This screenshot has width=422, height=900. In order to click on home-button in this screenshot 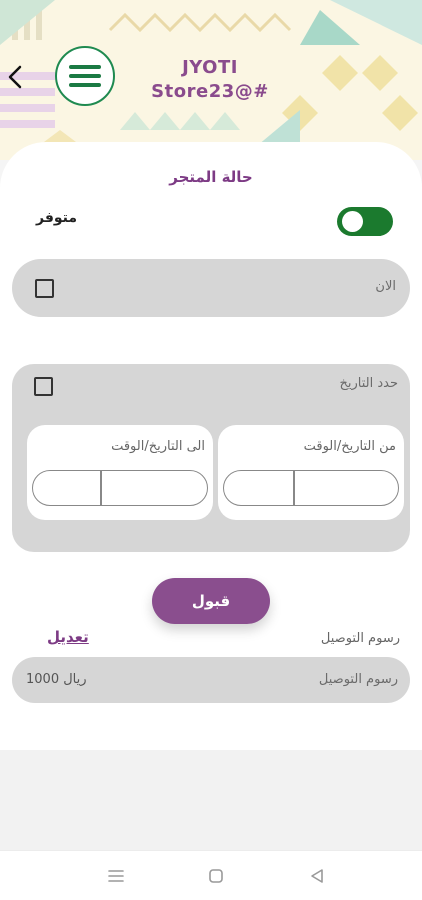, I will do `click(216, 876)`.